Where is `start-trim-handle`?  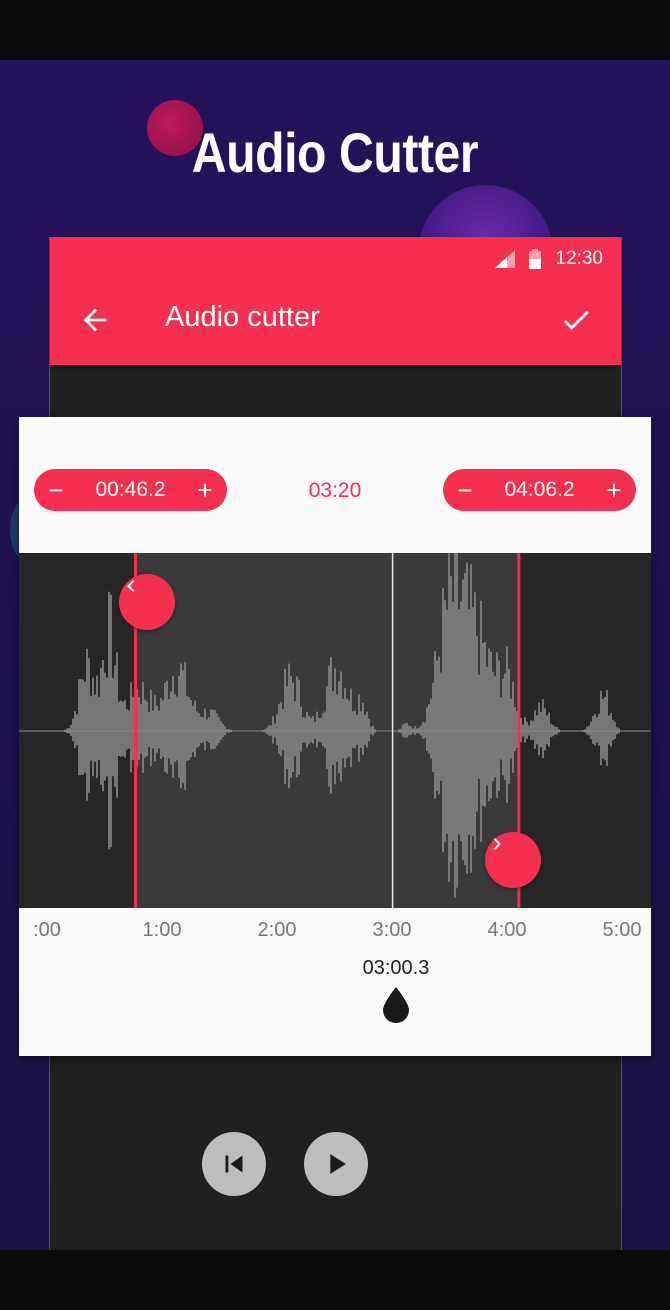 start-trim-handle is located at coordinates (147, 602).